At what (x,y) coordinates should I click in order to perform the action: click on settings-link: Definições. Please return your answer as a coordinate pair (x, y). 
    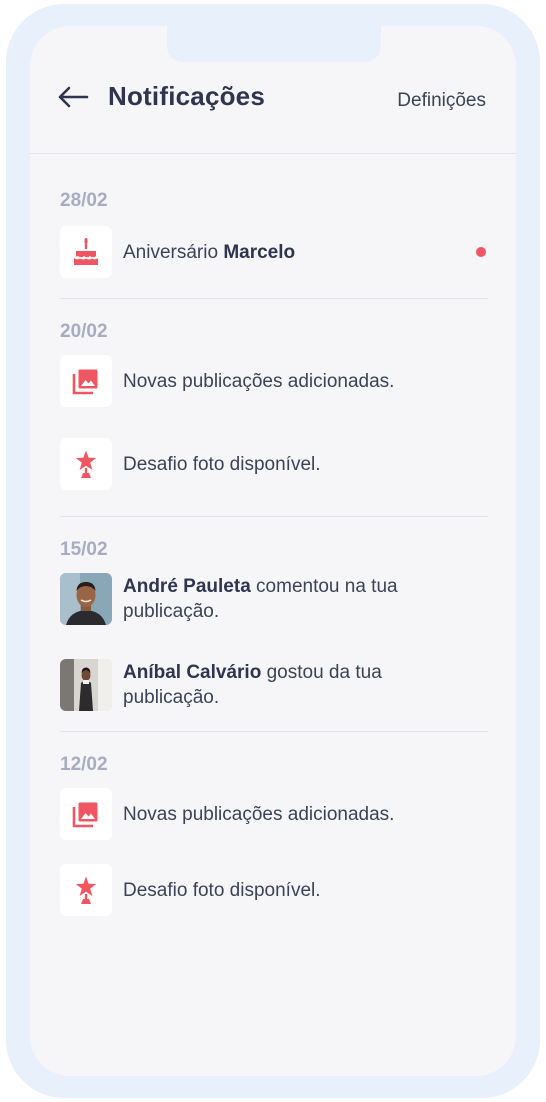
    Looking at the image, I should click on (441, 101).